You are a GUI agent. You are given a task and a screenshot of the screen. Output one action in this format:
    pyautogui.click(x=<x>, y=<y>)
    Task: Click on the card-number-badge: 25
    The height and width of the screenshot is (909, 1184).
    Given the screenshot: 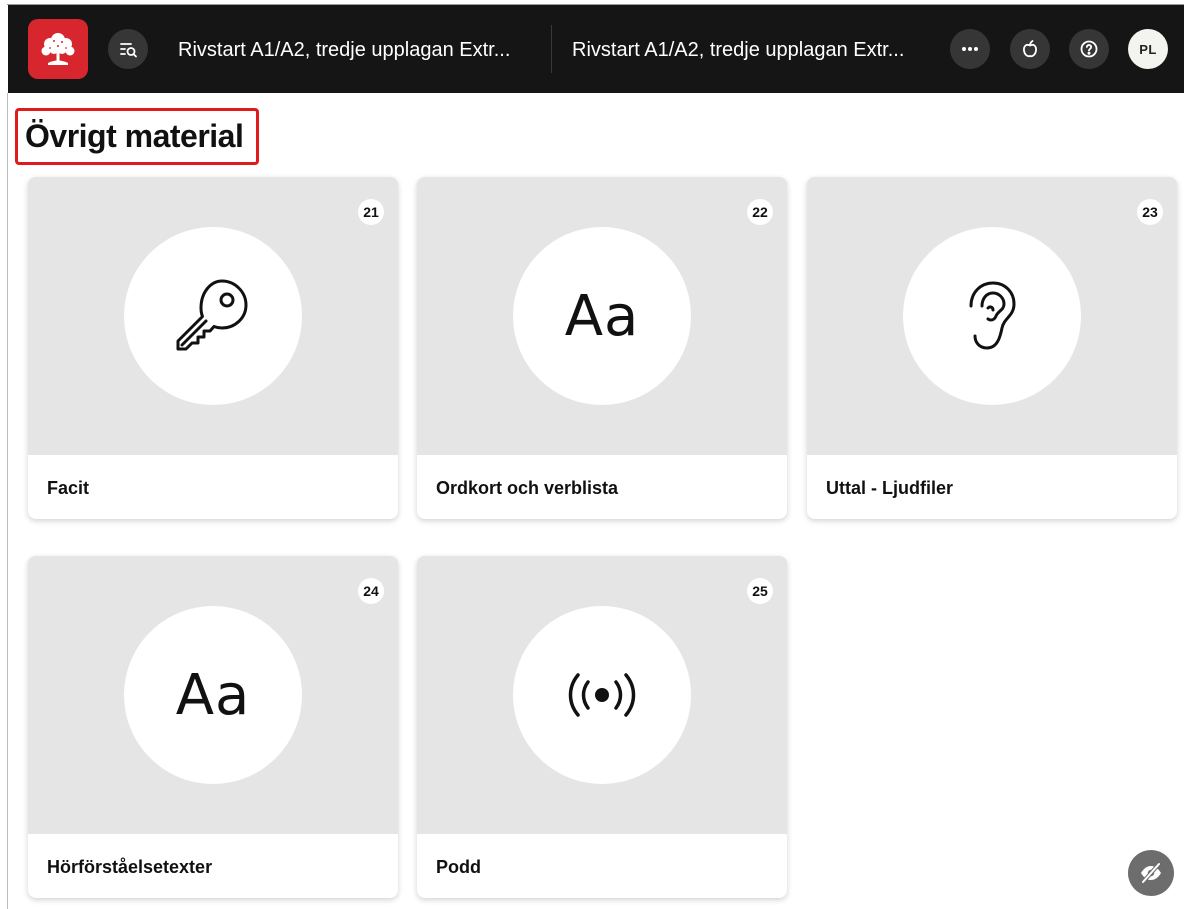 What is the action you would take?
    pyautogui.click(x=760, y=591)
    